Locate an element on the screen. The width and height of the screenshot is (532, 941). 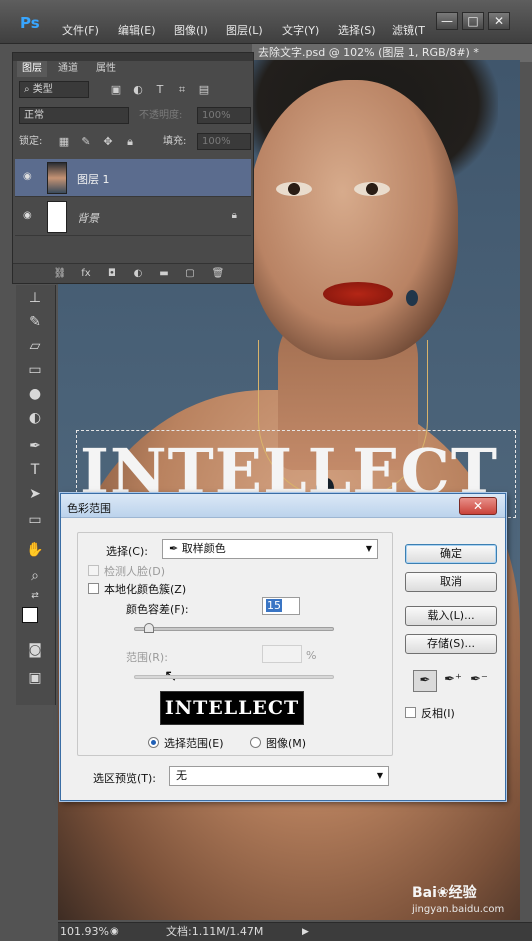
invert-checkbox is located at coordinates (410, 712).